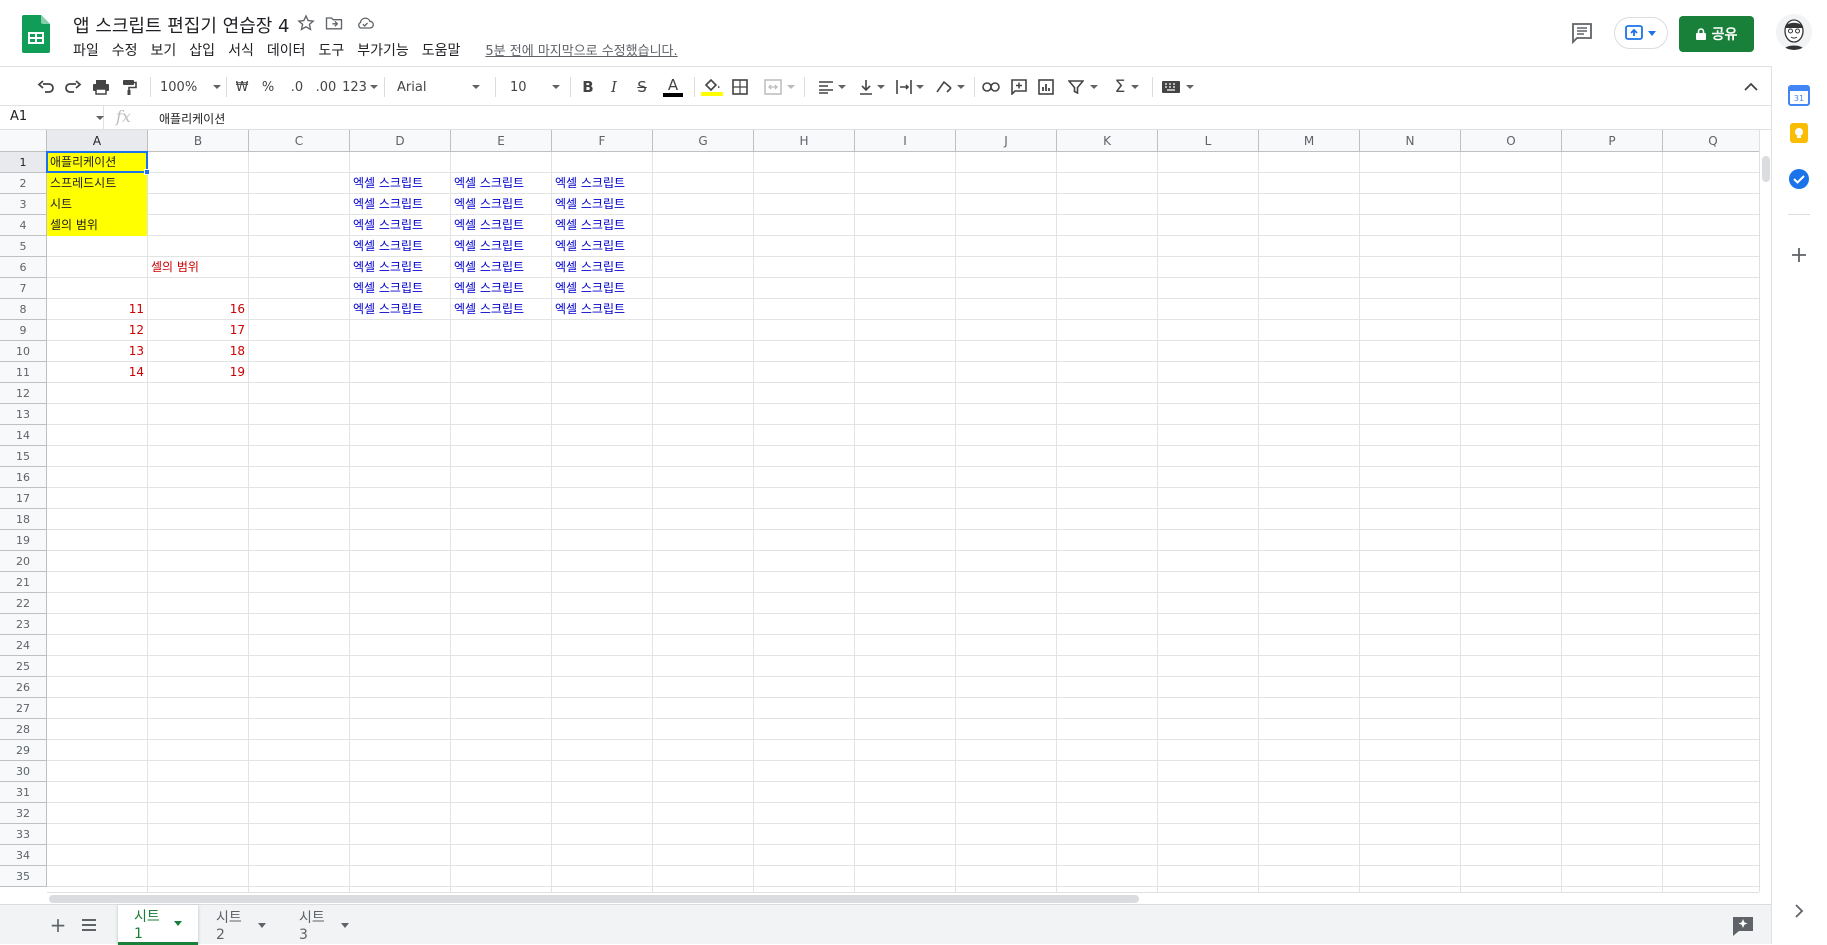  I want to click on collapse-menus-button, so click(1751, 87).